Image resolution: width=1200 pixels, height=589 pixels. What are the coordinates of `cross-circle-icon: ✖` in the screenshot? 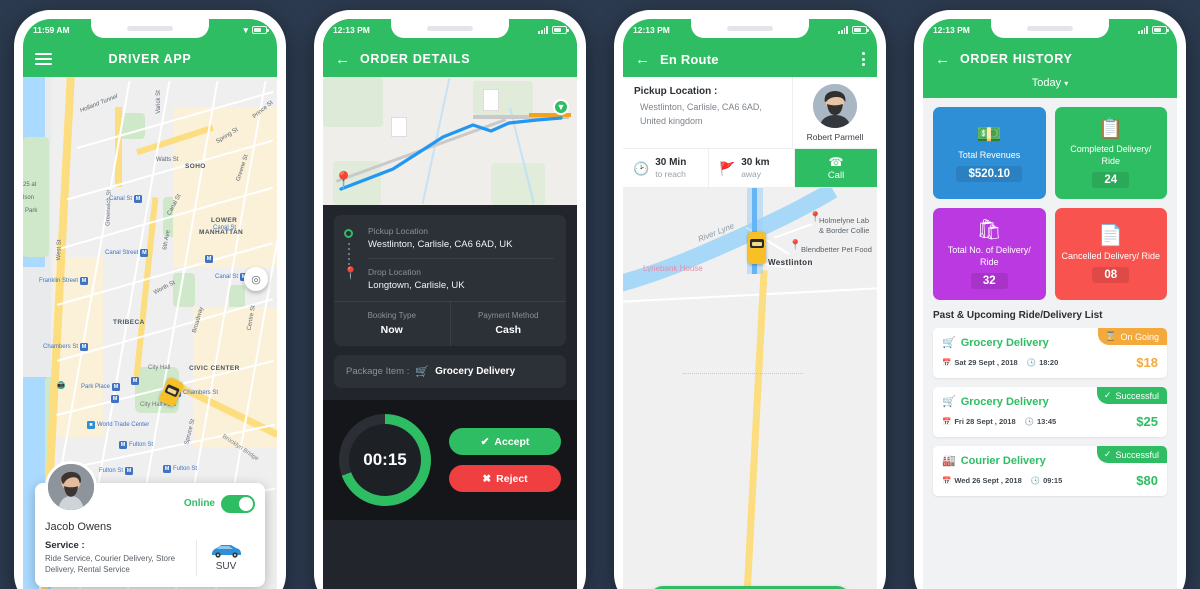 It's located at (487, 478).